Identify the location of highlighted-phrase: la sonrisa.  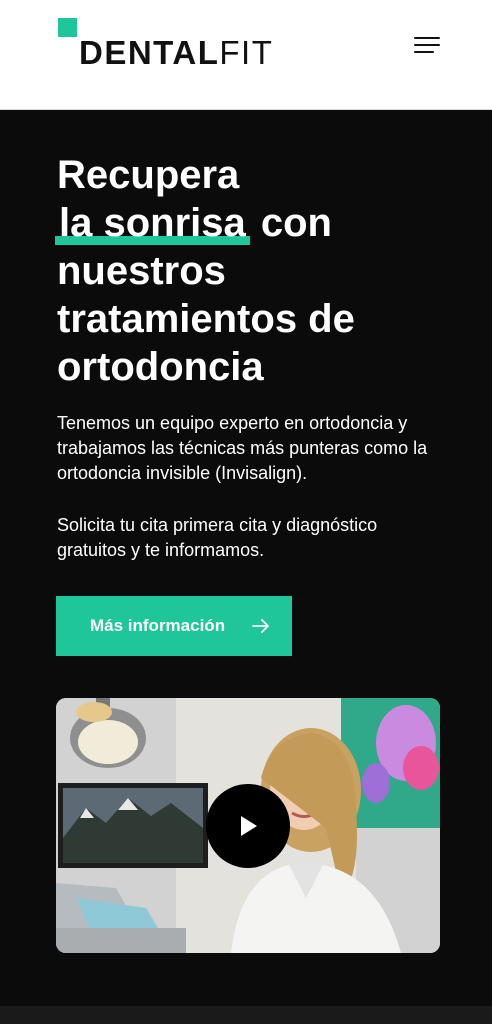
(152, 223).